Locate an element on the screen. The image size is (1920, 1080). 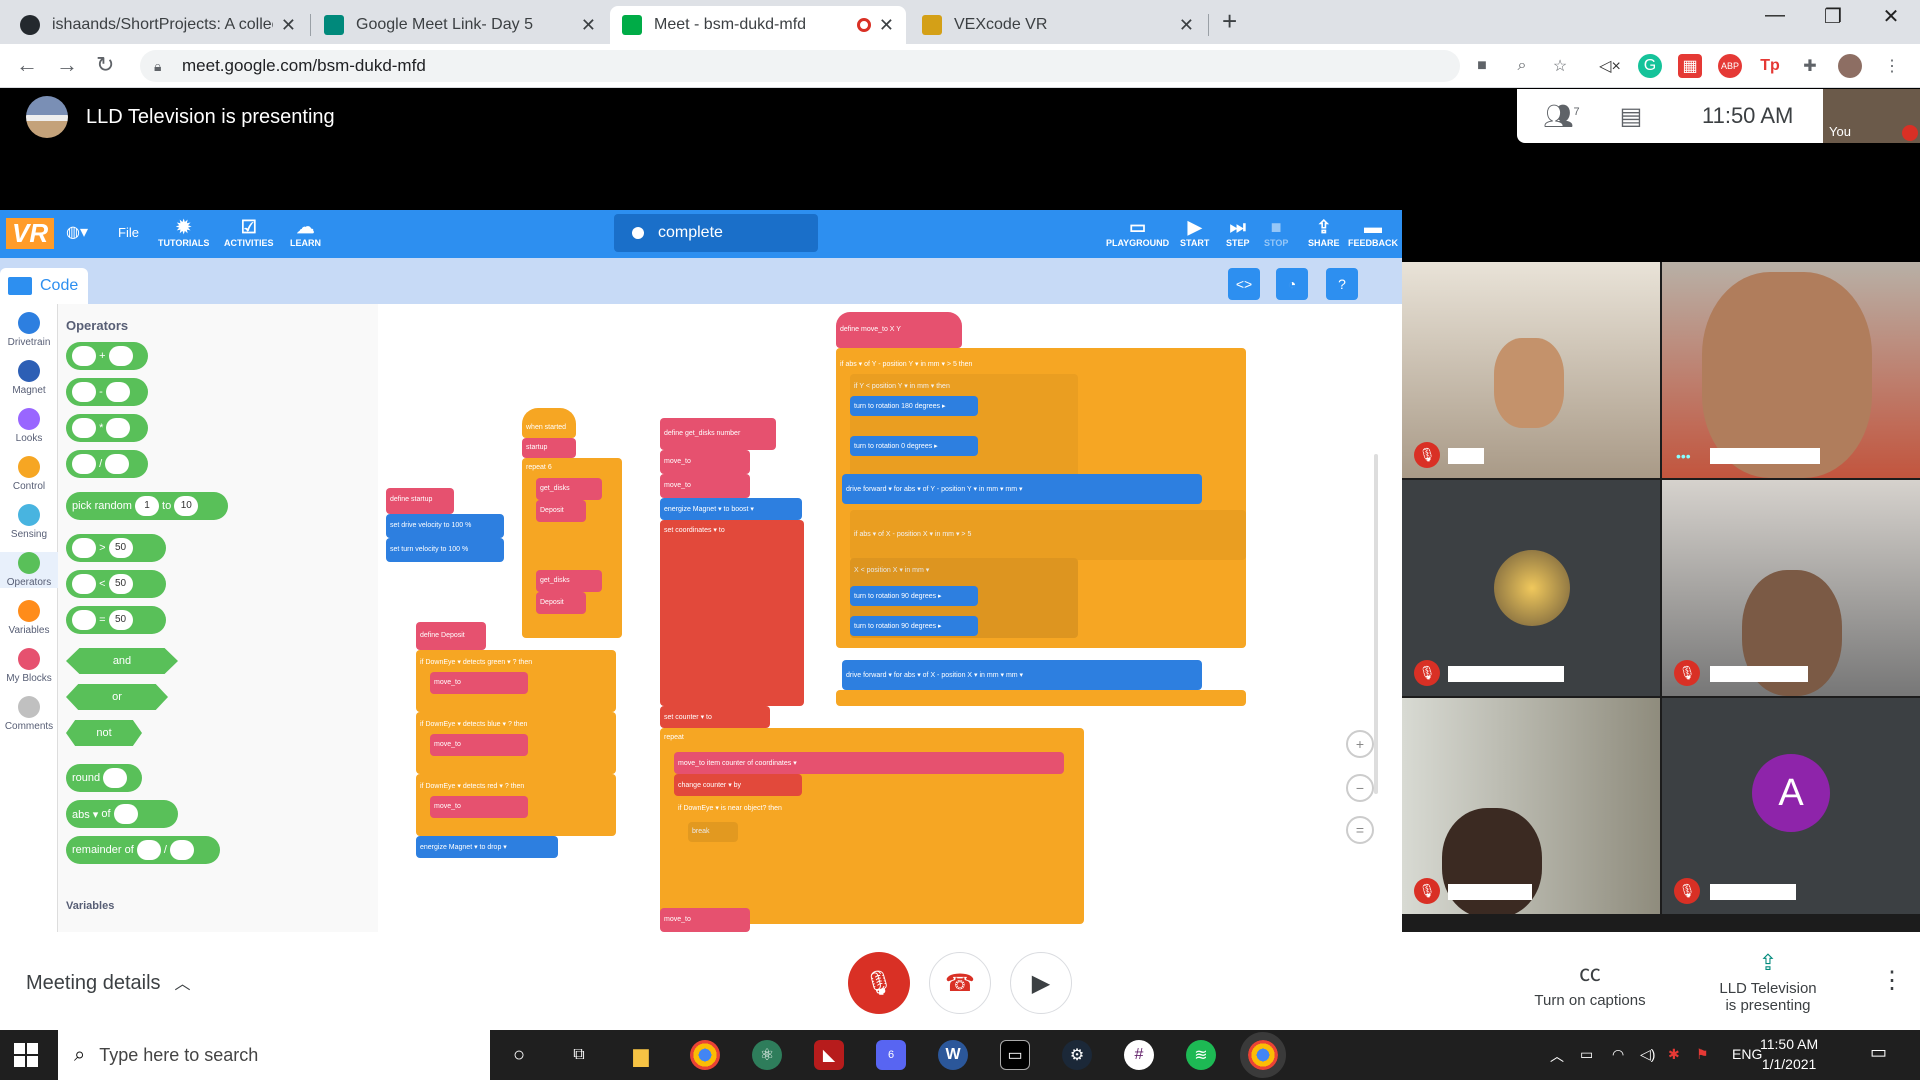
change-counter-block: change counter ▾ by is located at coordinates (738, 785).